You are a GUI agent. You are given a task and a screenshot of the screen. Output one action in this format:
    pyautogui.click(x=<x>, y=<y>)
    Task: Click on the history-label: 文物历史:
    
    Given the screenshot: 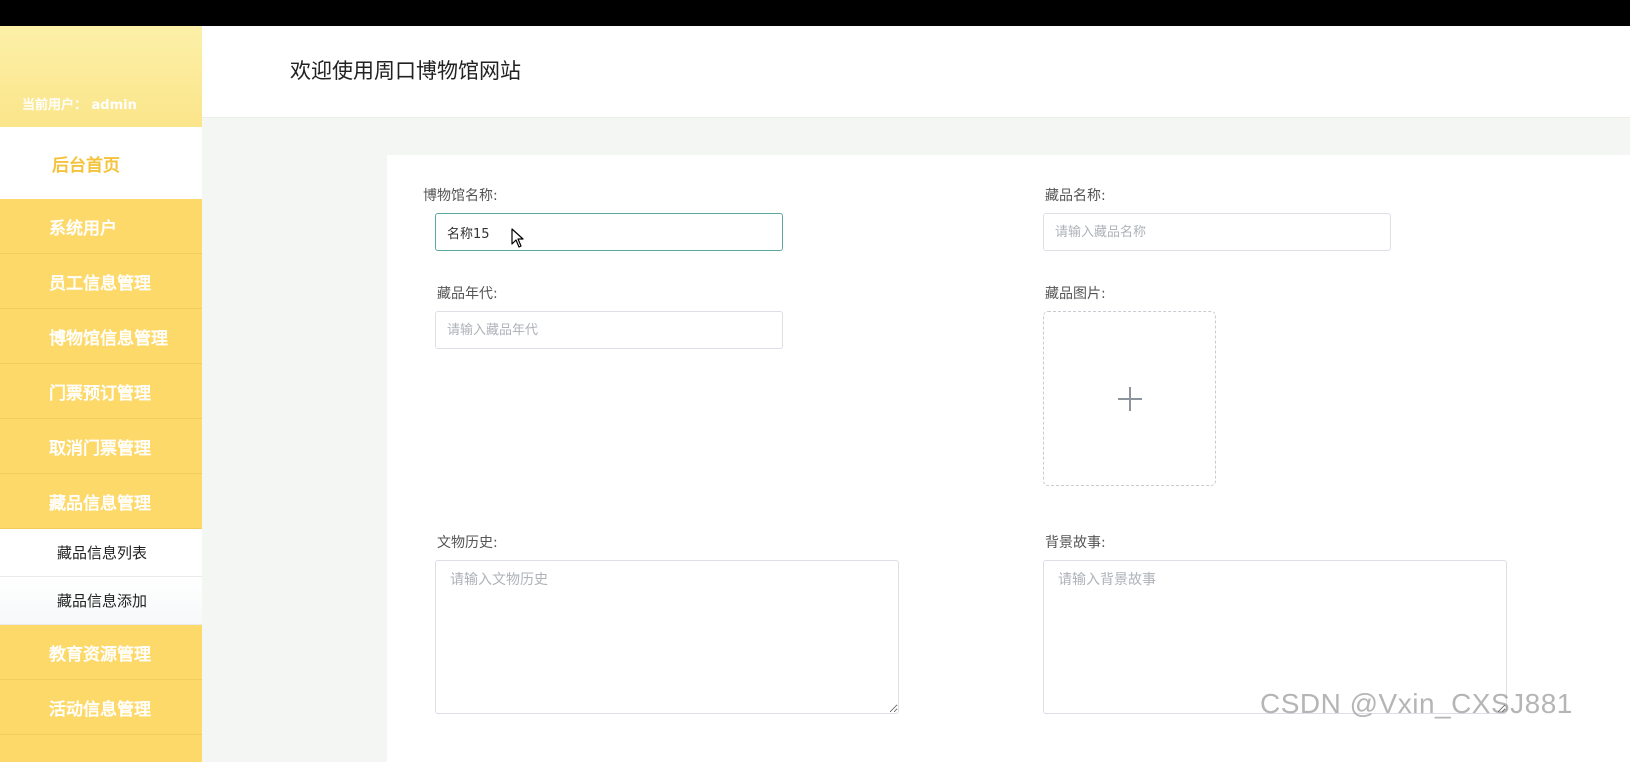 What is the action you would take?
    pyautogui.click(x=467, y=543)
    